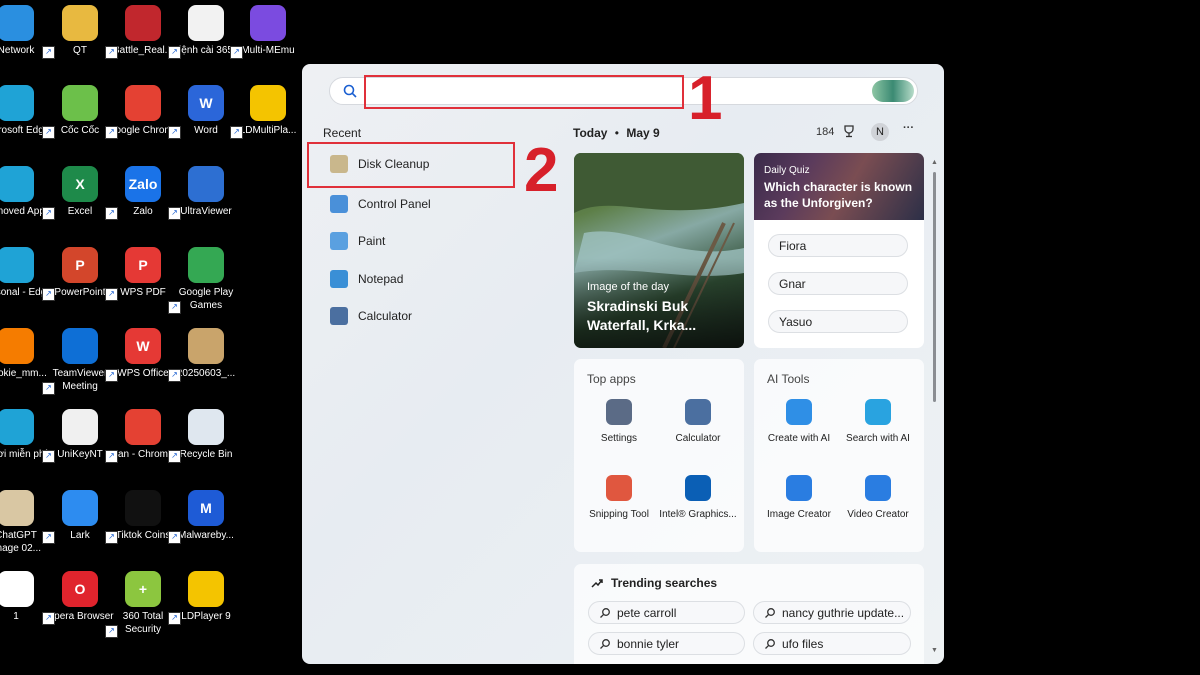 This screenshot has width=1200, height=675. Describe the element at coordinates (838, 283) in the screenshot. I see `quiz-option-2: Gnar` at that location.